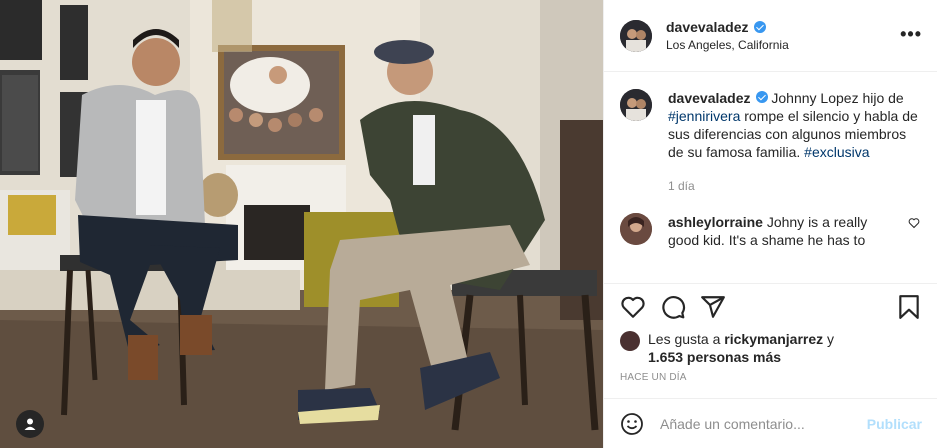 Image resolution: width=937 pixels, height=448 pixels. I want to click on post-location: Los Angeles, California, so click(727, 45).